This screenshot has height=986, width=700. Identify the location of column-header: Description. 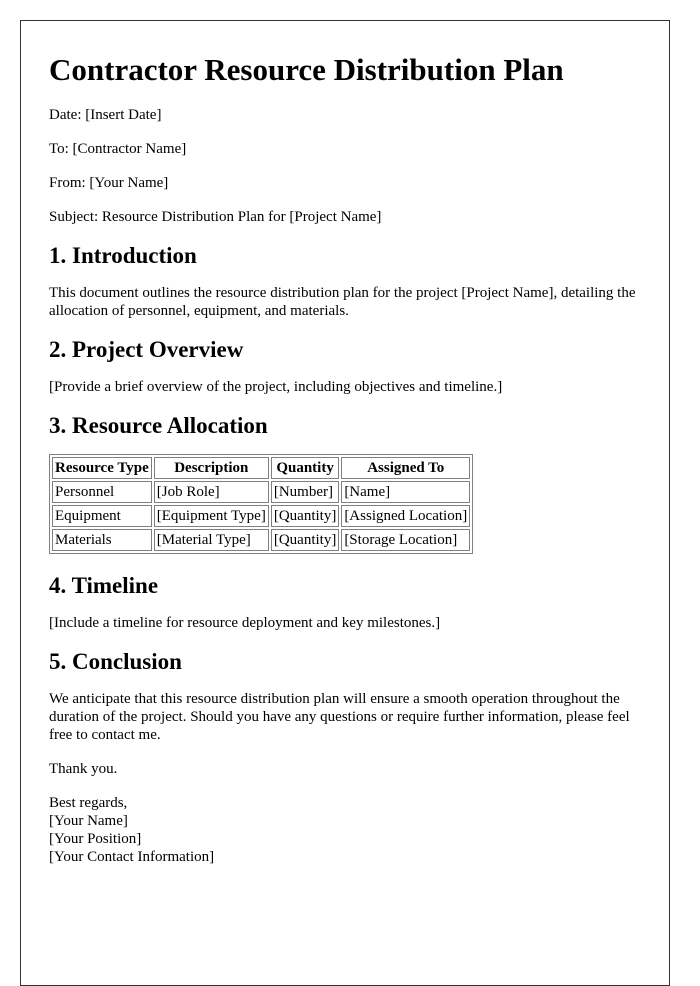
(211, 468).